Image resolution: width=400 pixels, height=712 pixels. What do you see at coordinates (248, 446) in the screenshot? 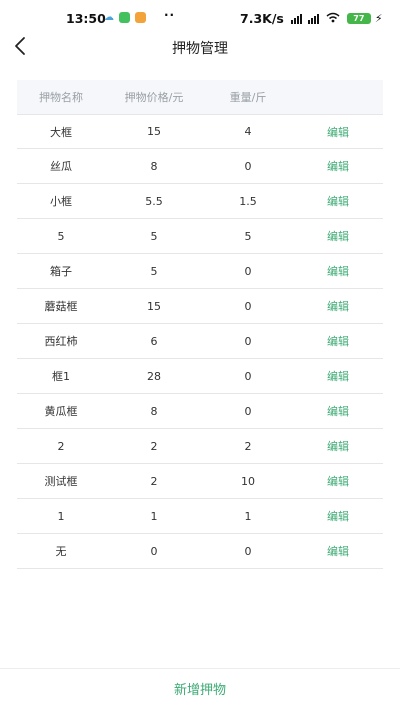
I see `cell-weight: 2` at bounding box center [248, 446].